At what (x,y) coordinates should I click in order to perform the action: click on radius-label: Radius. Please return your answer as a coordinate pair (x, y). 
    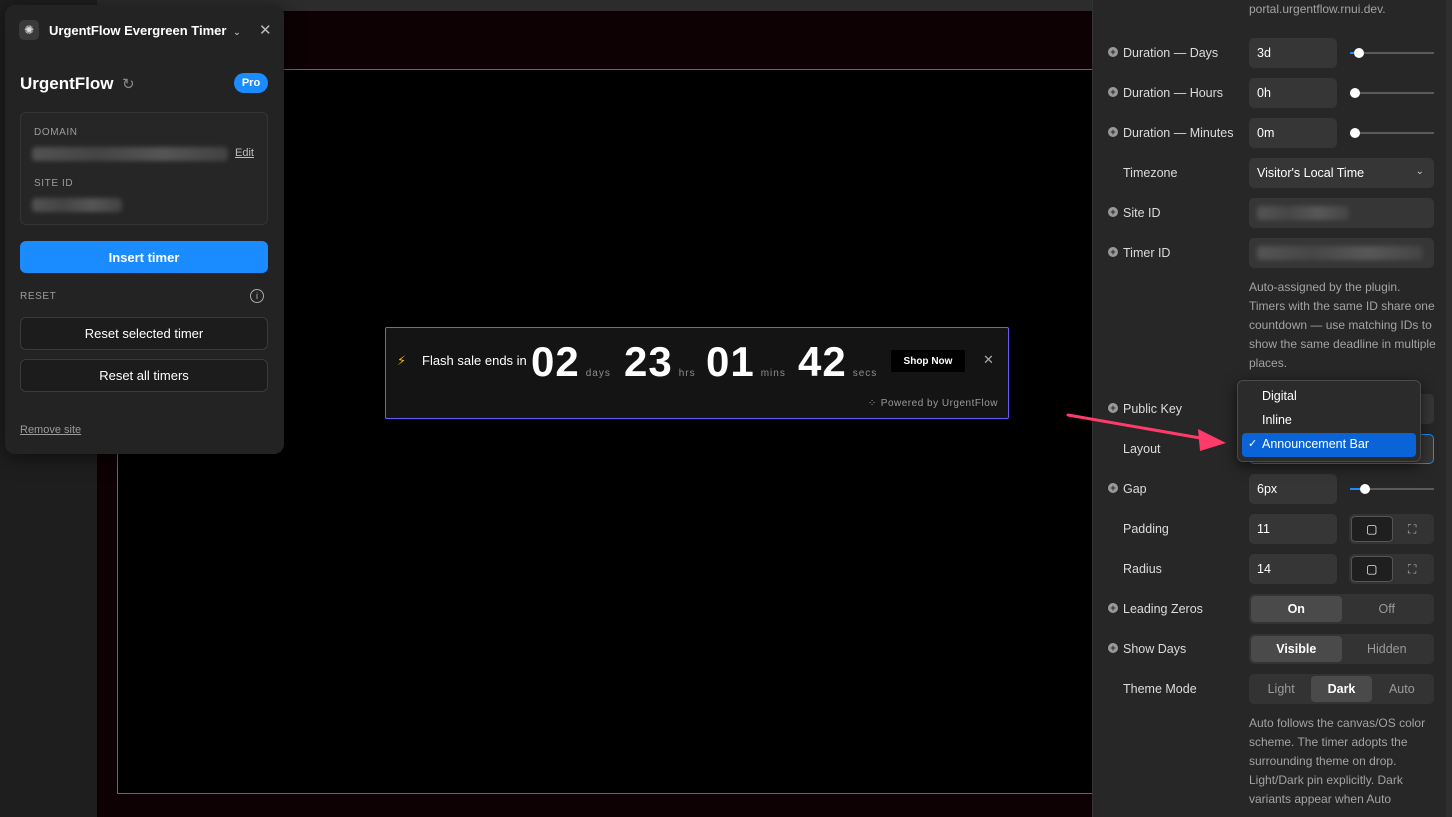
    Looking at the image, I should click on (1142, 569).